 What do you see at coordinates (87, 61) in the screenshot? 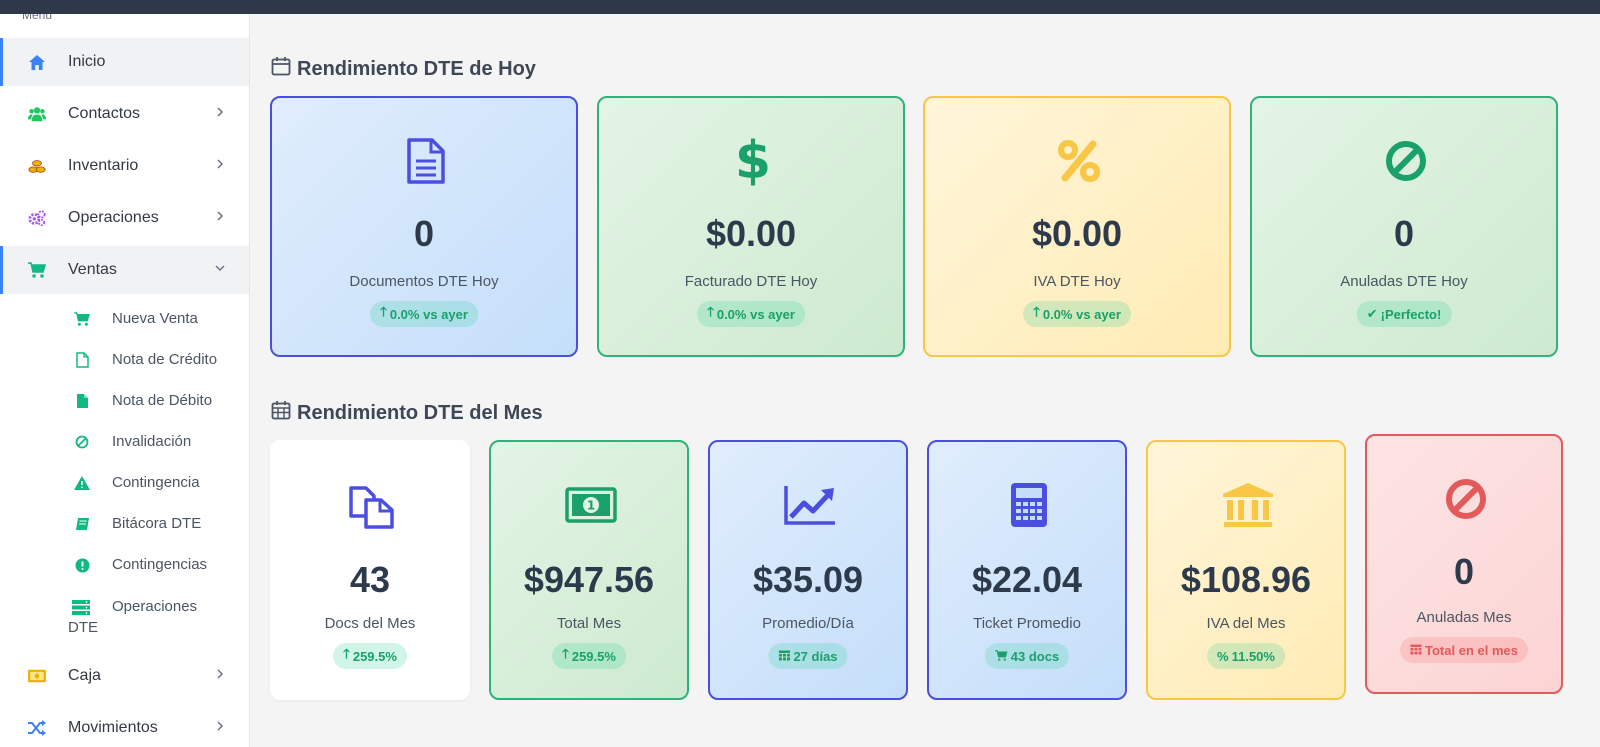
I see `sidebar-item-label: Inicio` at bounding box center [87, 61].